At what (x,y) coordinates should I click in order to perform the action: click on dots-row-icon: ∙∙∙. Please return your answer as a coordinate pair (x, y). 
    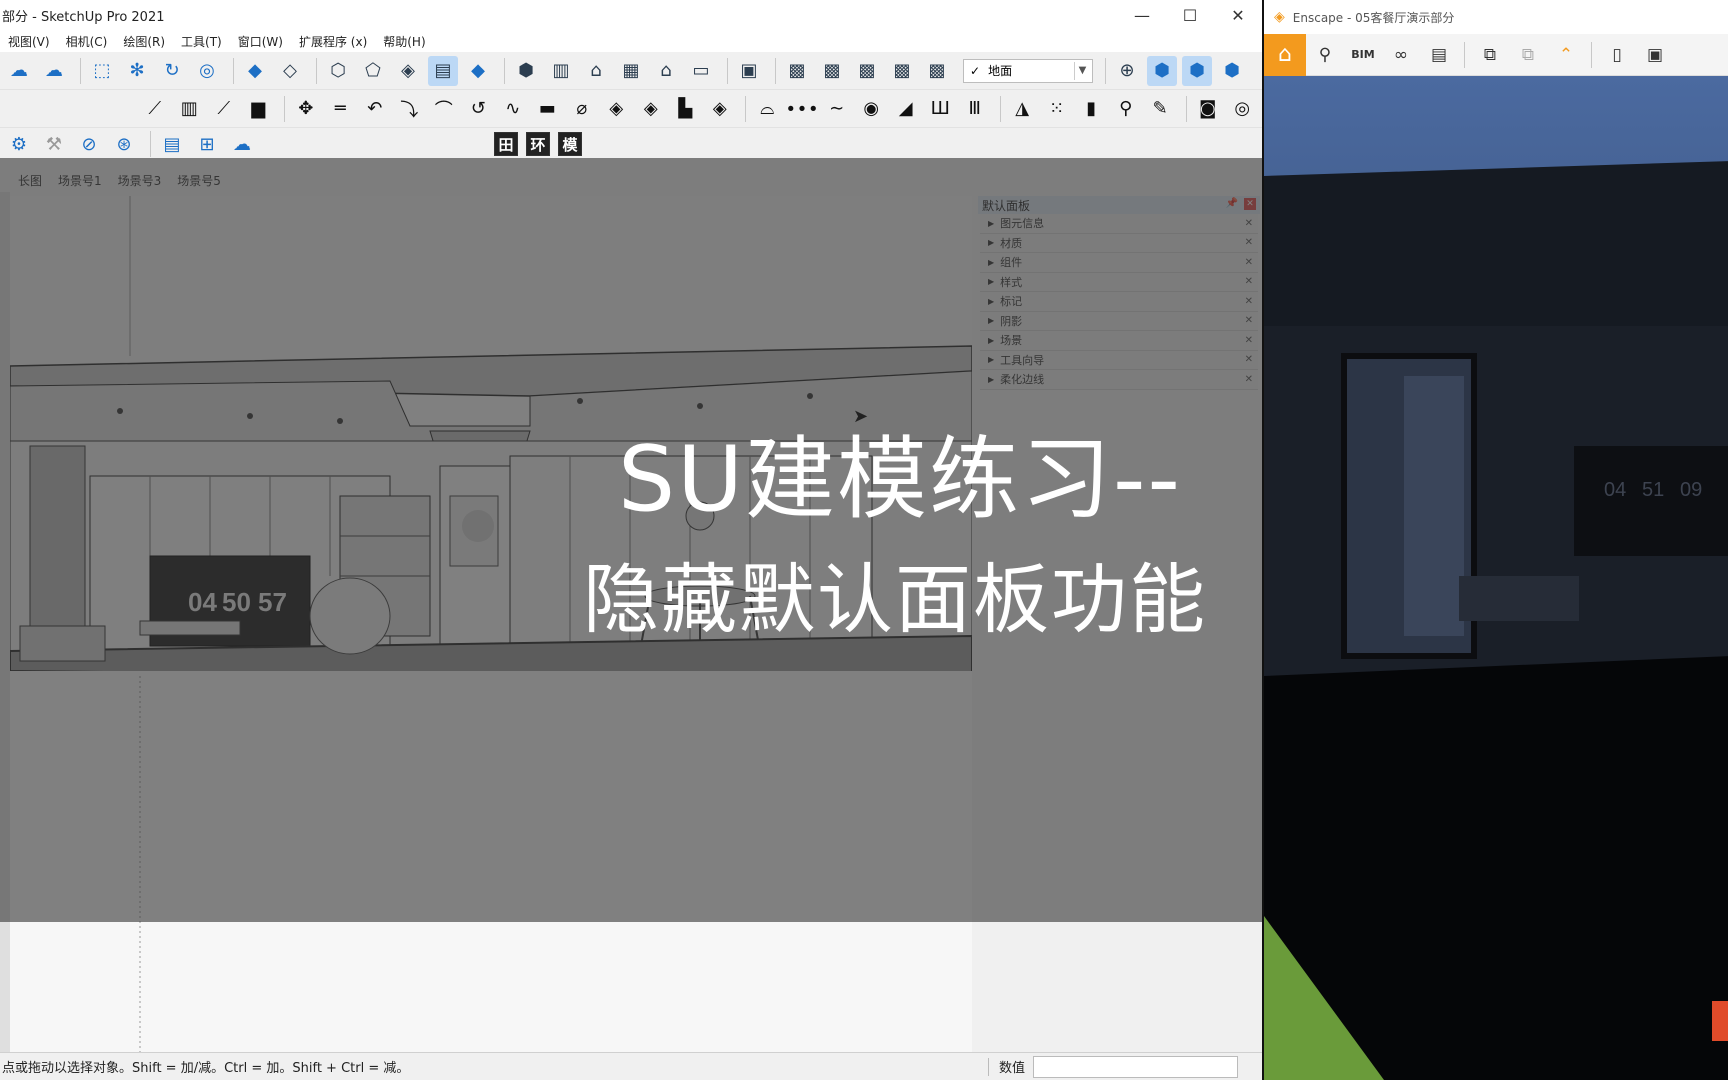
    Looking at the image, I should click on (802, 109).